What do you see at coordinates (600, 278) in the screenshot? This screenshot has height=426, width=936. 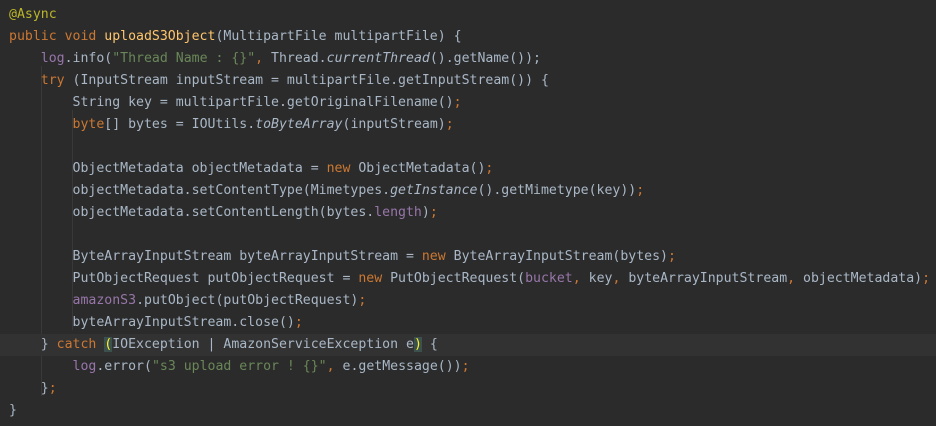 I see `code-token: key` at bounding box center [600, 278].